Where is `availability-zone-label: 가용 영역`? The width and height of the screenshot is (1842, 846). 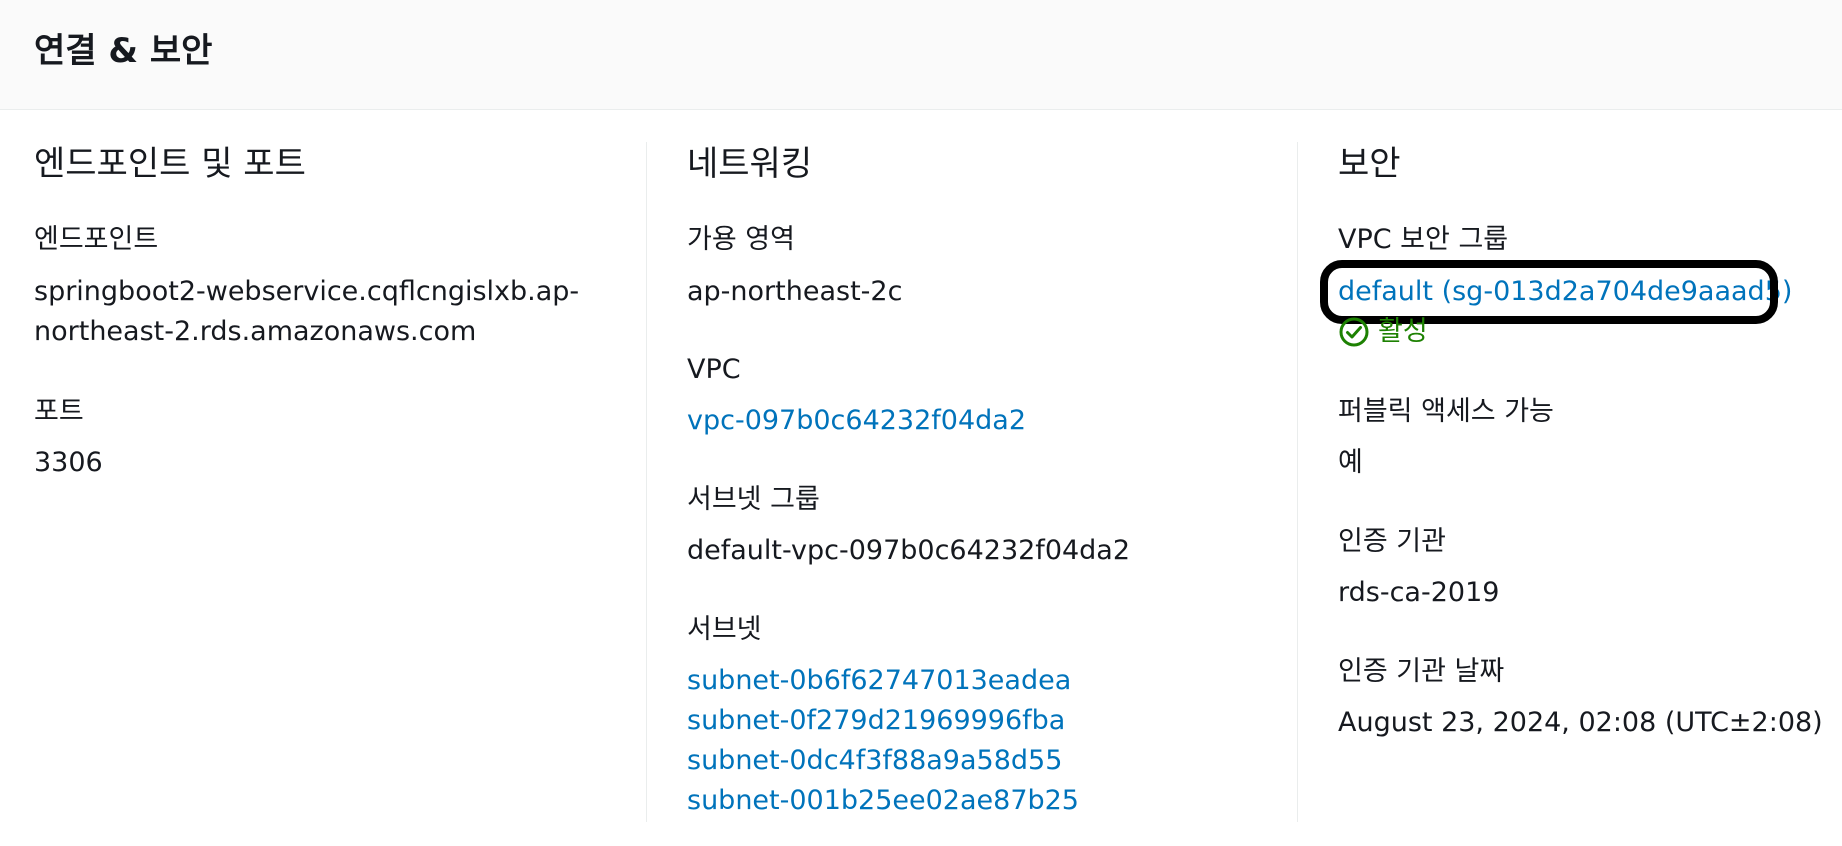
availability-zone-label: 가용 영역 is located at coordinates (741, 239).